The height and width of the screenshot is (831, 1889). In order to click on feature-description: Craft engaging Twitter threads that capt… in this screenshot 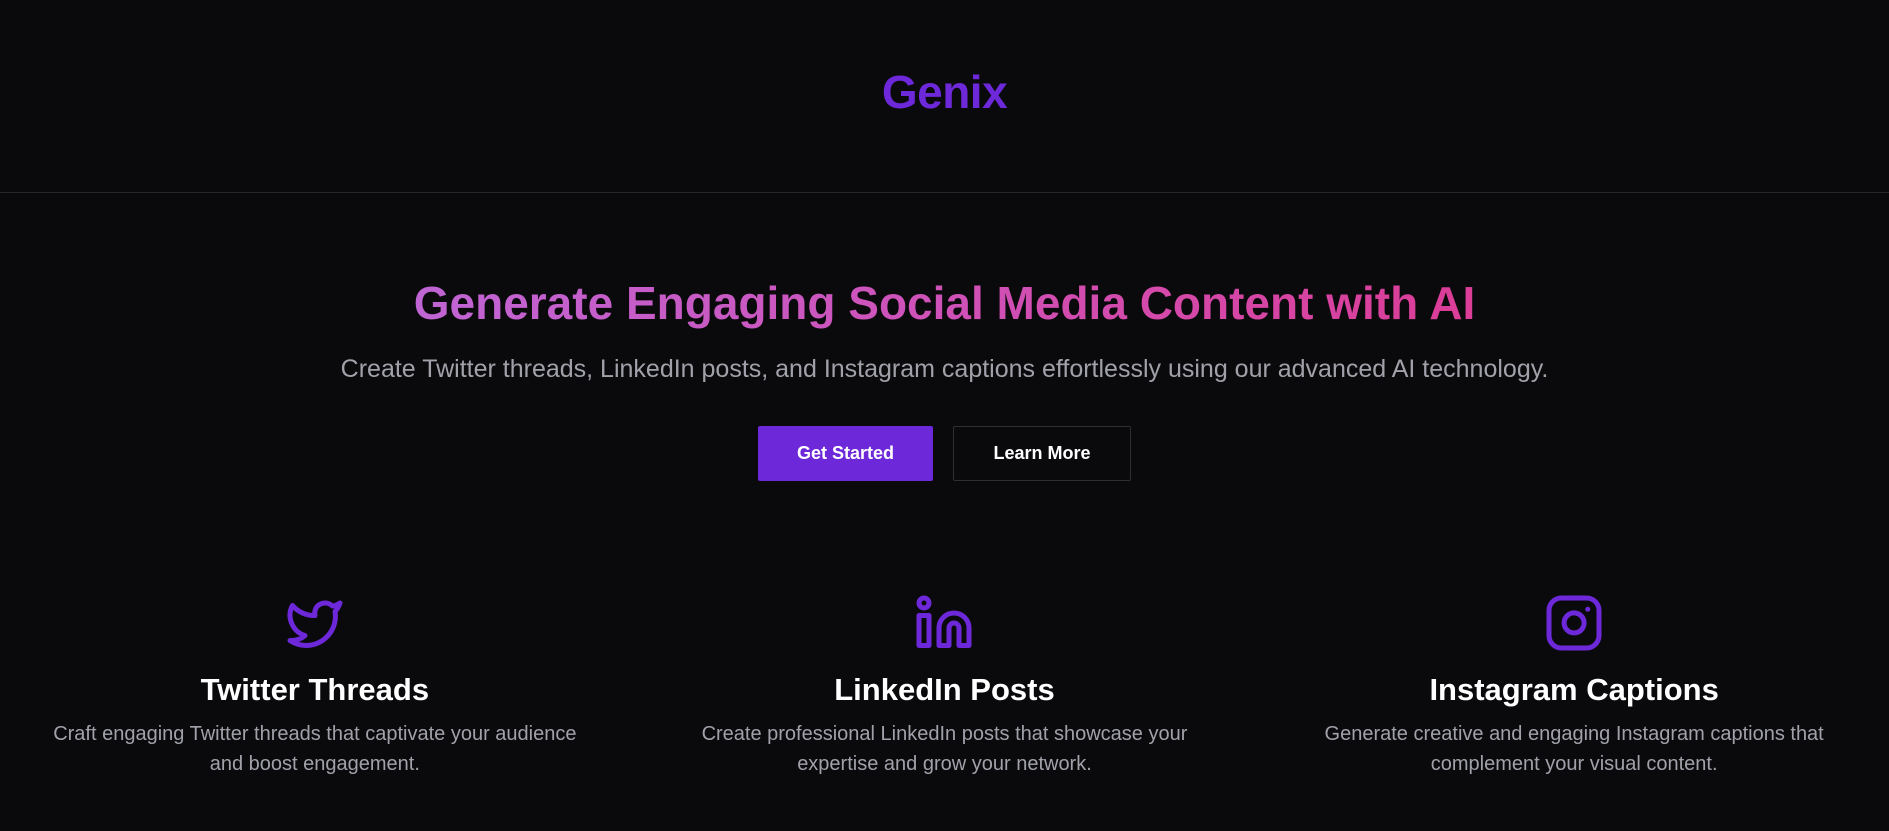, I will do `click(315, 749)`.